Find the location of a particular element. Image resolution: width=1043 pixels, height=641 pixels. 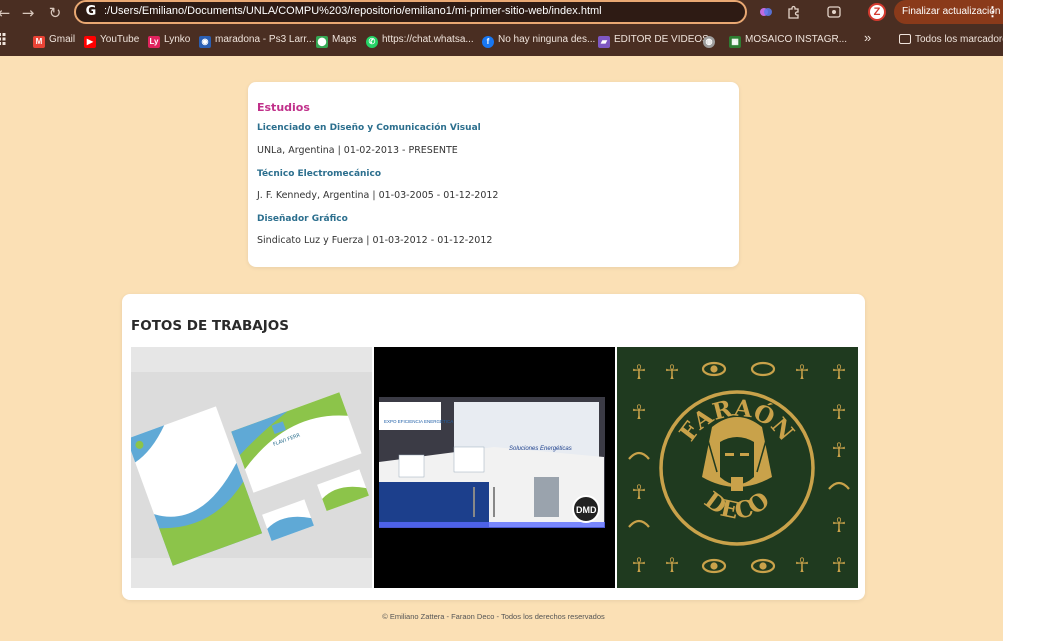

maps-icon: ⬤ is located at coordinates (322, 42).